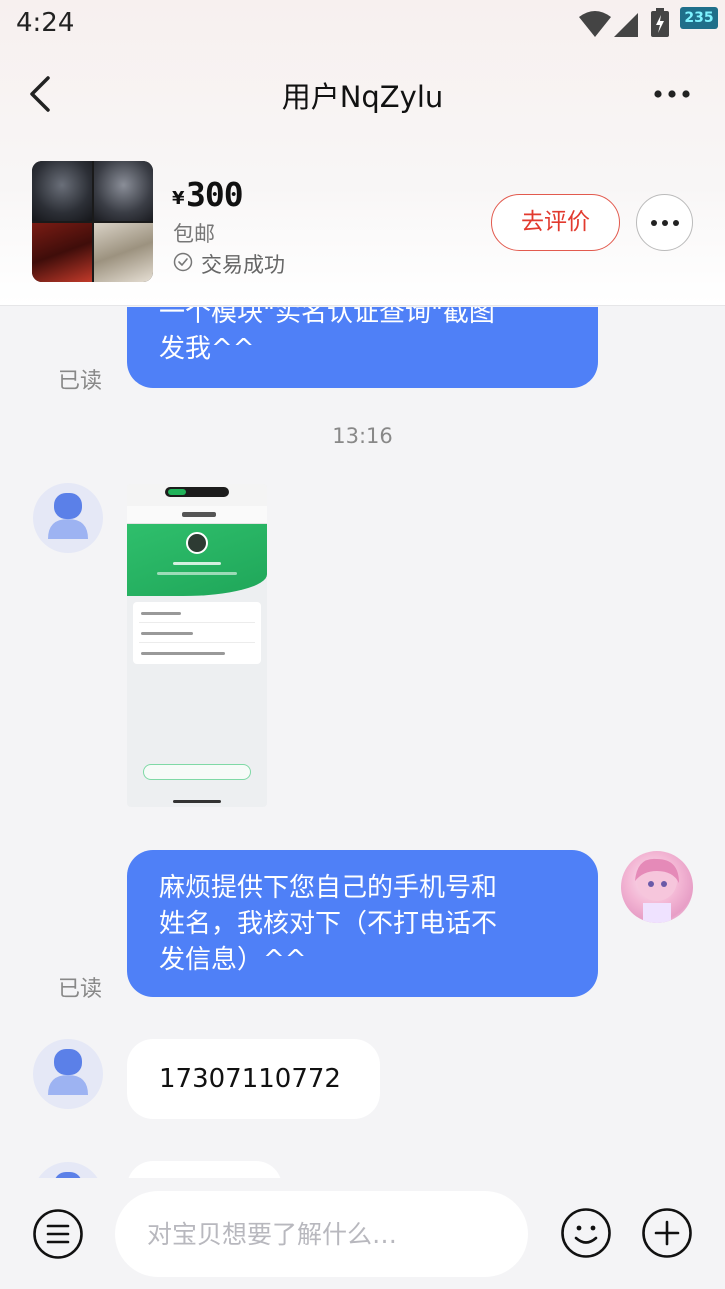 The height and width of the screenshot is (1289, 725). Describe the element at coordinates (362, 25) in the screenshot. I see `status-bar: 4:24 235` at that location.